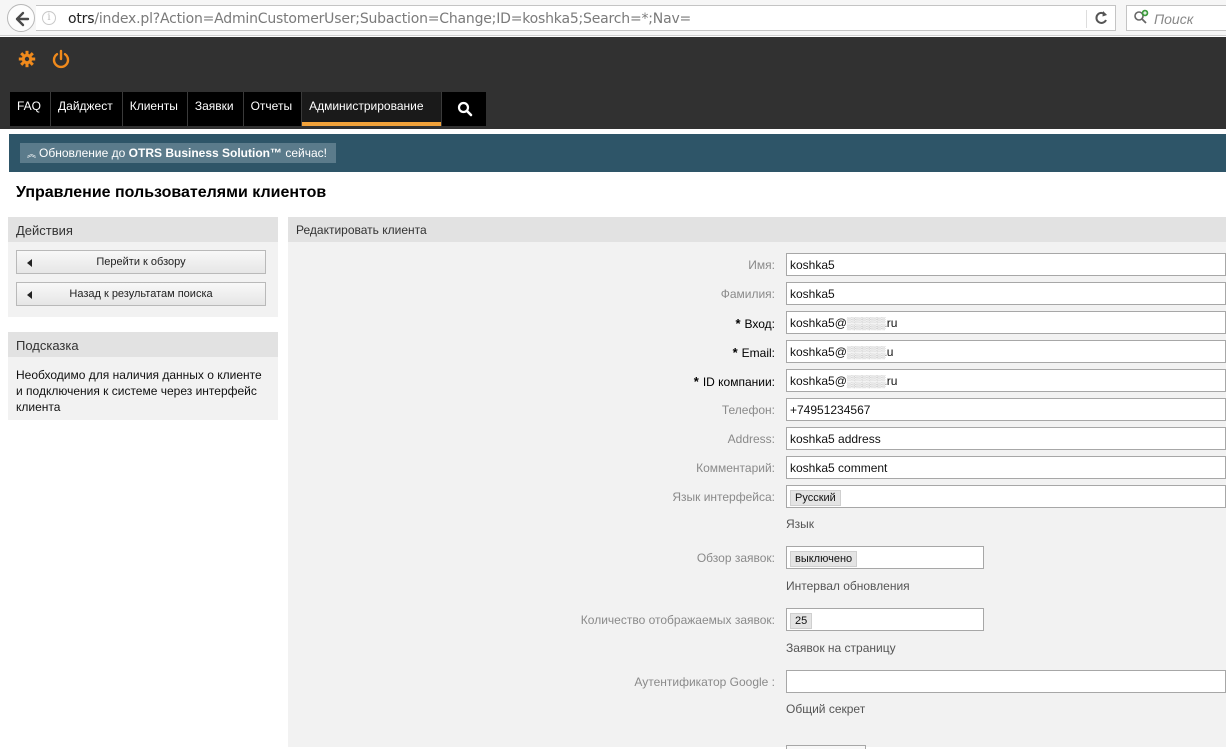 Image resolution: width=1226 pixels, height=749 pixels. Describe the element at coordinates (143, 344) in the screenshot. I see `hint-title: Подсказка` at that location.